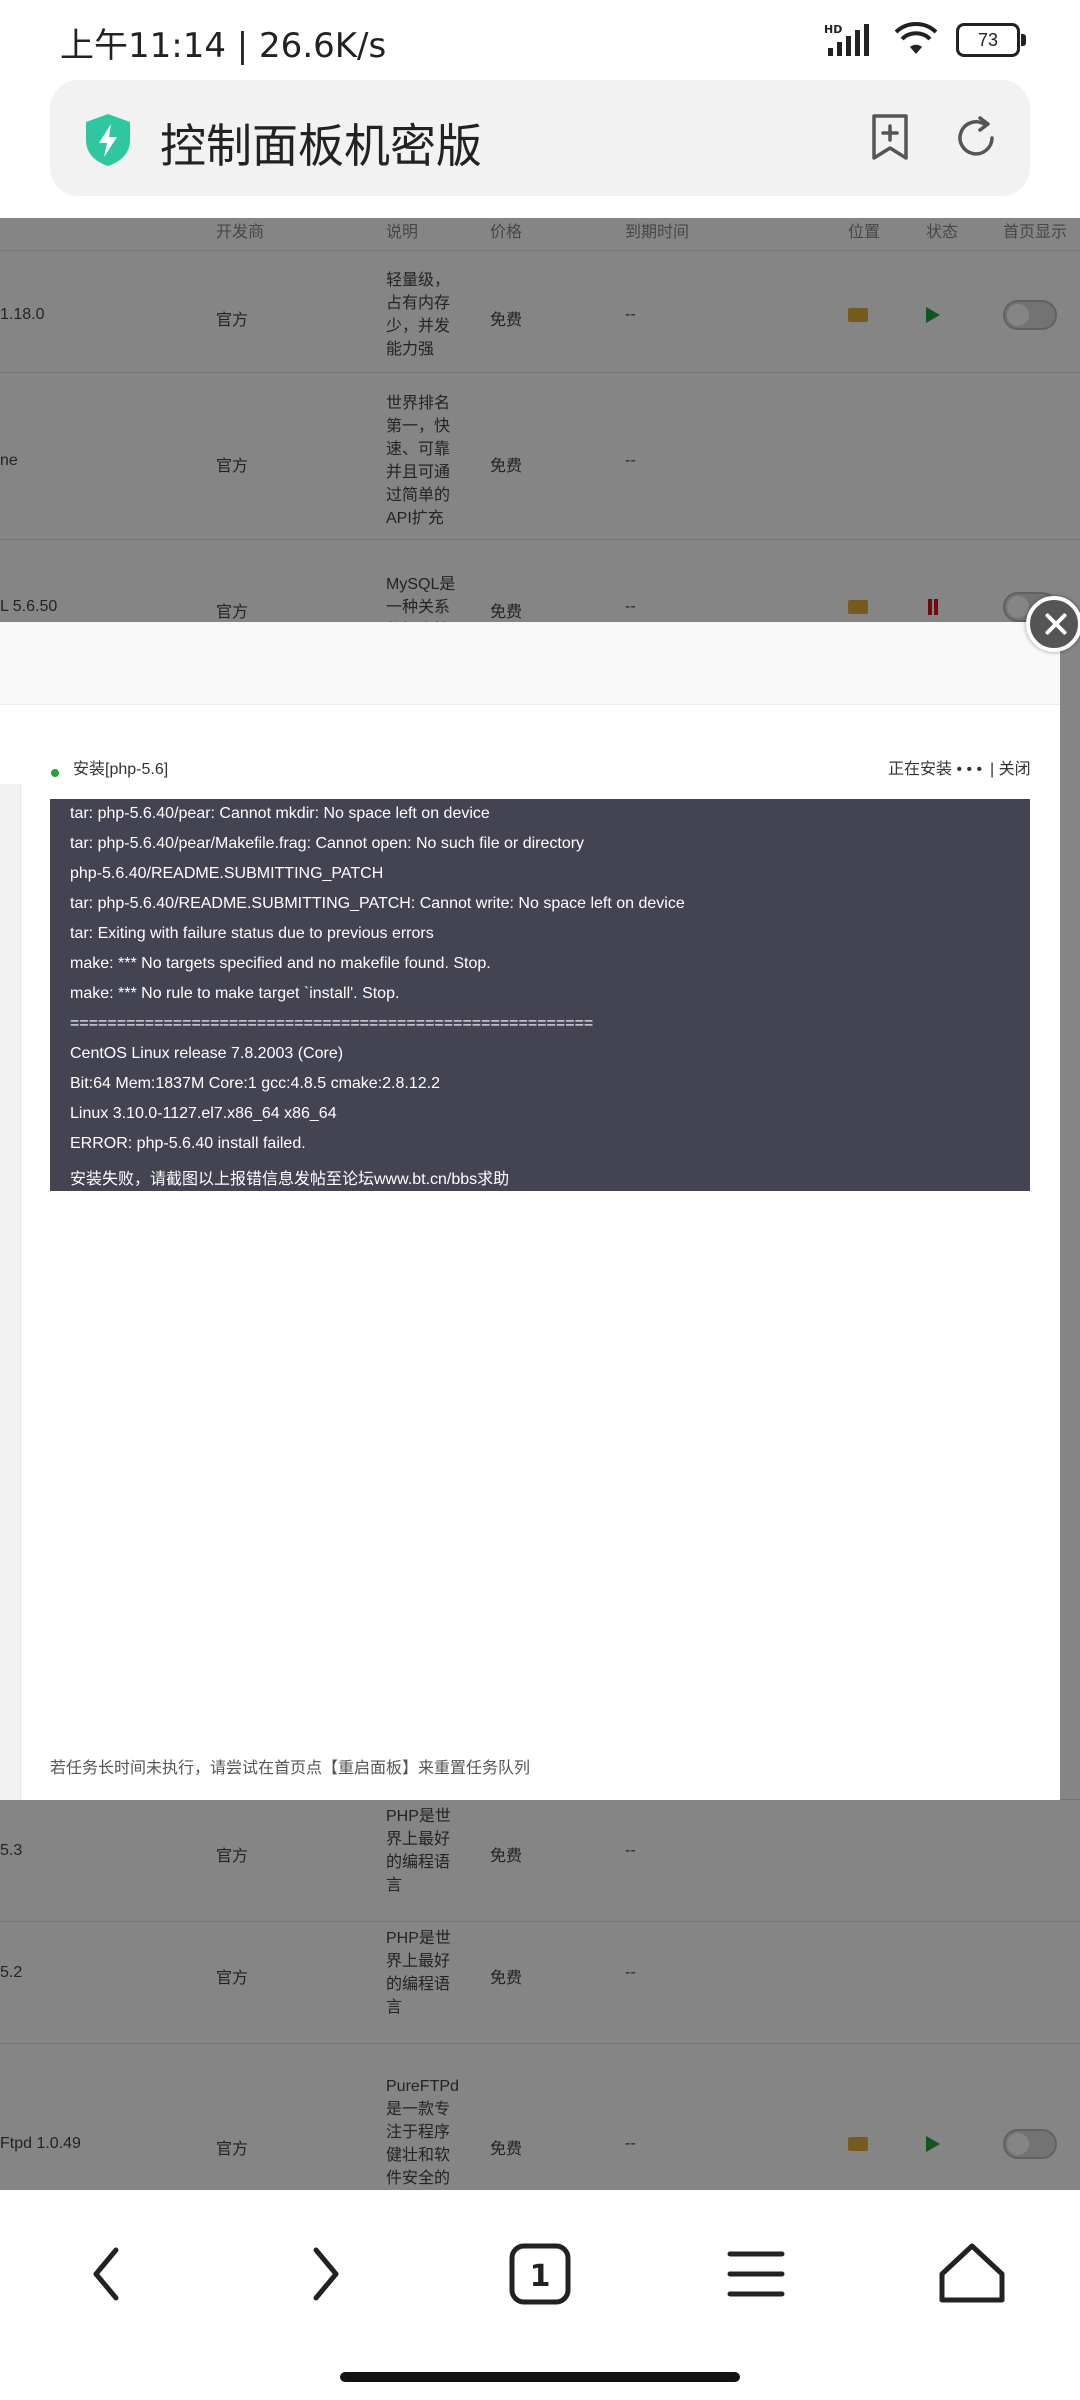  What do you see at coordinates (290, 1768) in the screenshot?
I see `queue-hint: 若任务长时间未执行，请尝试在首页点【重启面板】来重置任务队列` at bounding box center [290, 1768].